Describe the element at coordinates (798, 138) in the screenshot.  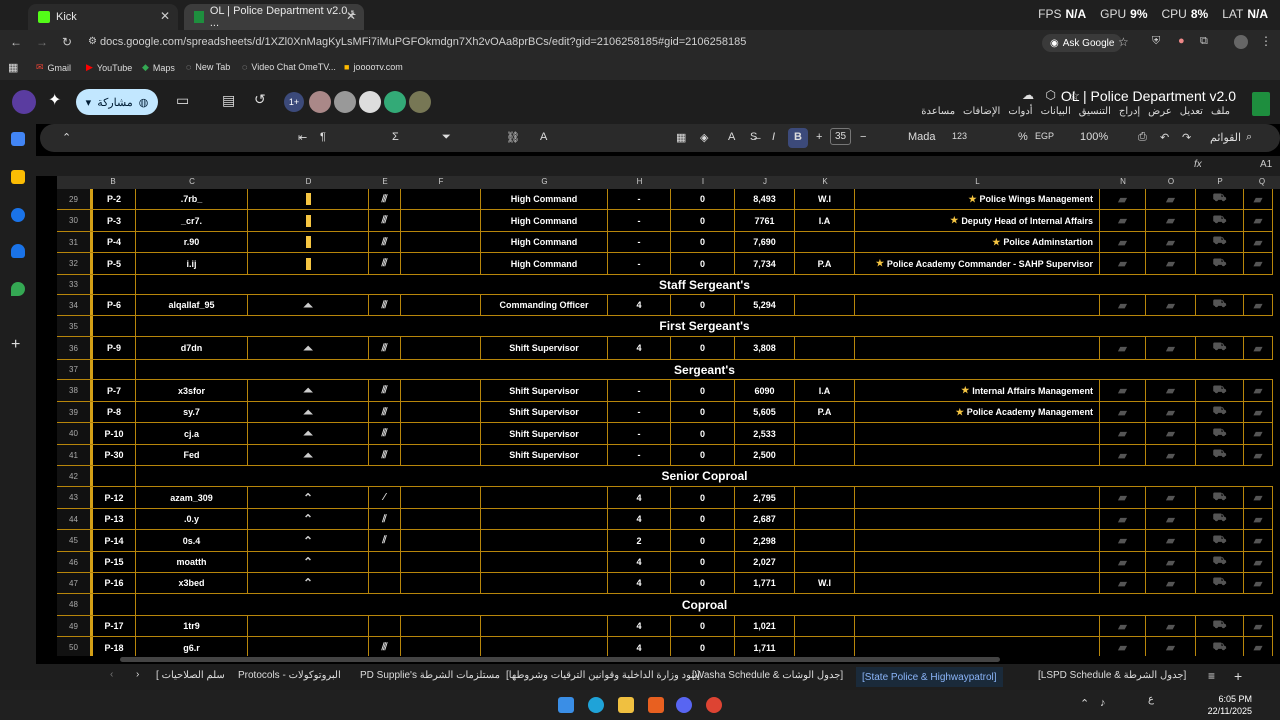
I see `bold-icon: B` at that location.